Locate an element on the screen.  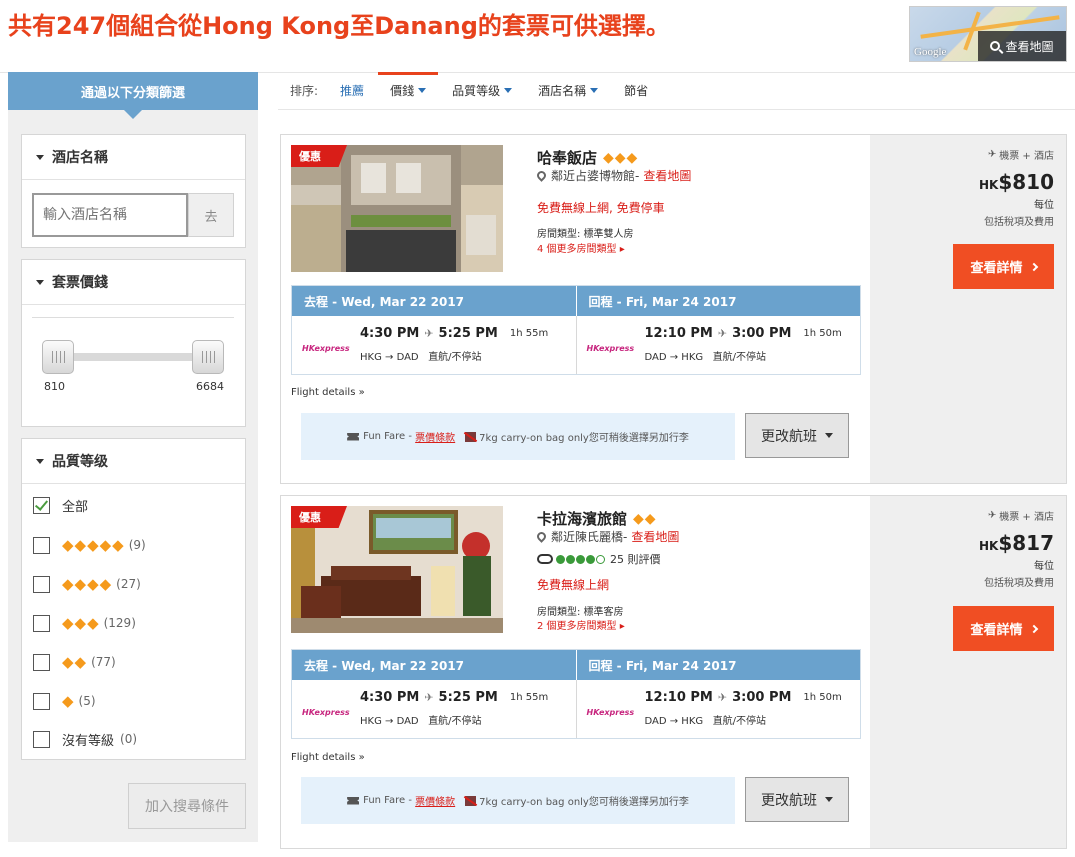
price: HK$817 is located at coordinates (1016, 543).